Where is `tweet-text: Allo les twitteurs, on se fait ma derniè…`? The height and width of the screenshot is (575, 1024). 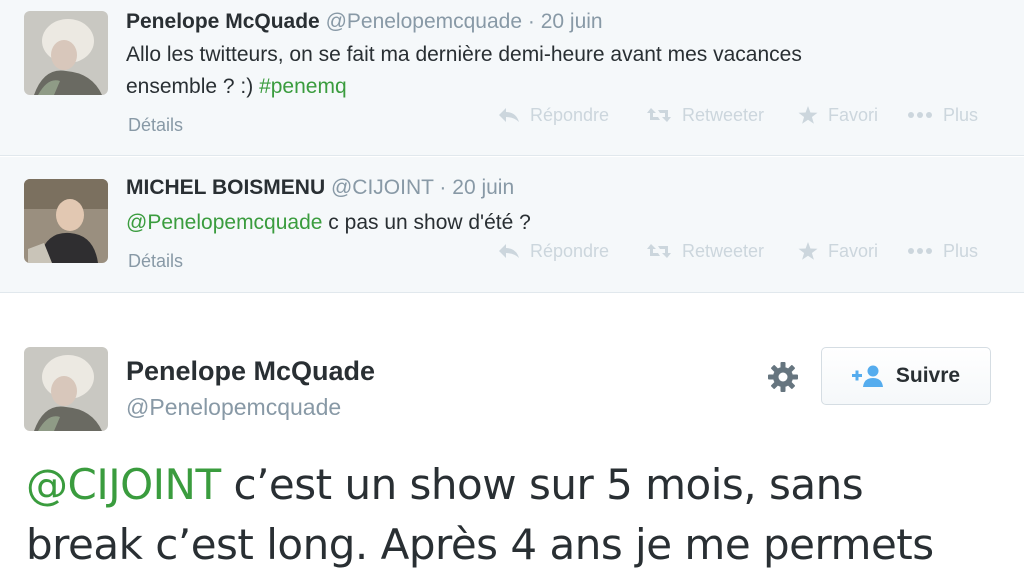
tweet-text: Allo les twitteurs, on se fait ma derniè… is located at coordinates (464, 71).